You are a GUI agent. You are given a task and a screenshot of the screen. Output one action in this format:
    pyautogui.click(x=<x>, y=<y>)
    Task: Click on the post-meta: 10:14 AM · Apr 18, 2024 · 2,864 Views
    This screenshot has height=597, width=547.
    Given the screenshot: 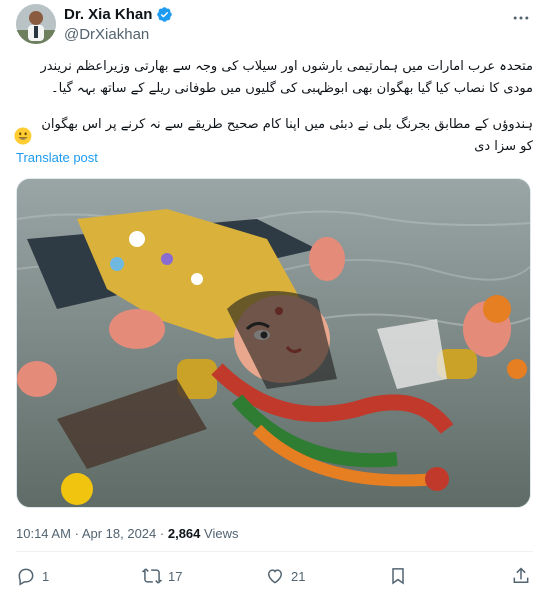 What is the action you would take?
    pyautogui.click(x=127, y=533)
    